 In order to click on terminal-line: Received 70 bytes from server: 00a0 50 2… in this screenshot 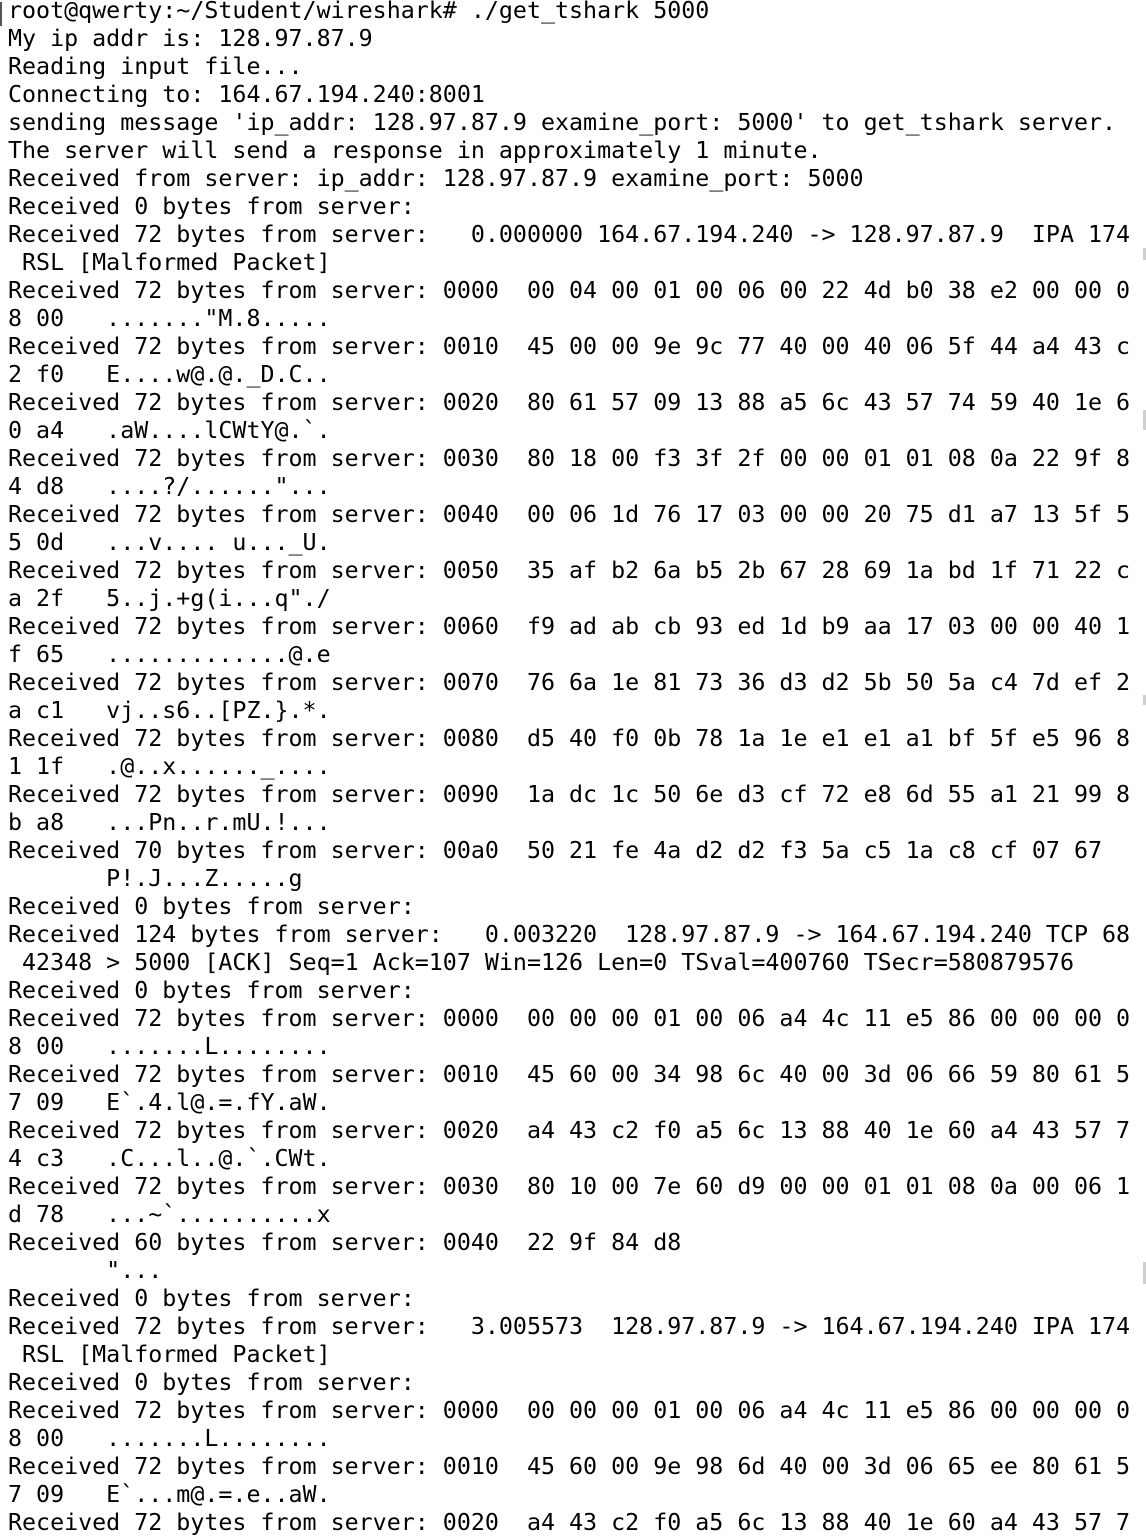, I will do `click(555, 850)`.